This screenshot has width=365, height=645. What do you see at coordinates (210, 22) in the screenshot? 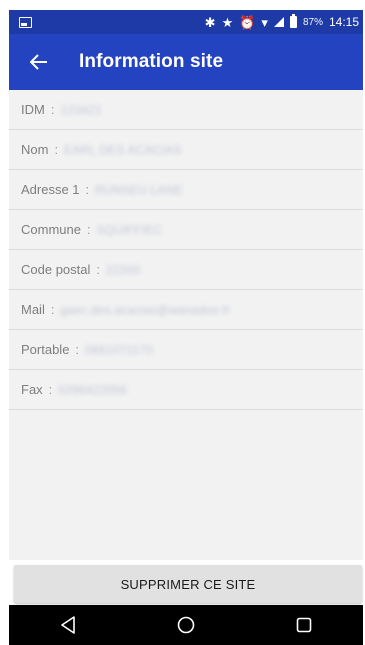
I see `bluetooth-icon: ✱` at bounding box center [210, 22].